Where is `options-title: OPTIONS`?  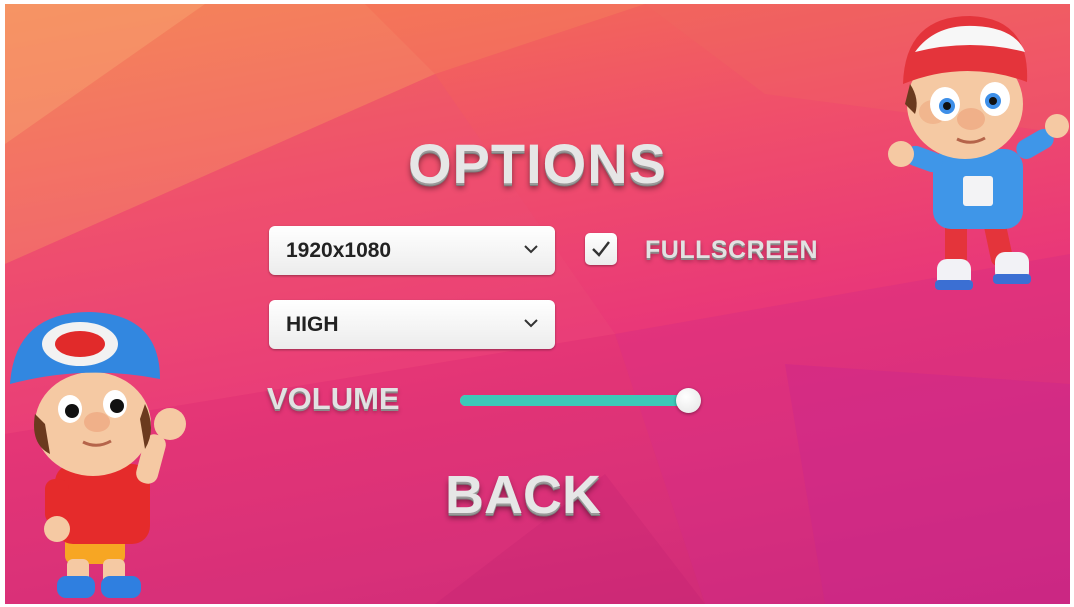 options-title: OPTIONS is located at coordinates (537, 163).